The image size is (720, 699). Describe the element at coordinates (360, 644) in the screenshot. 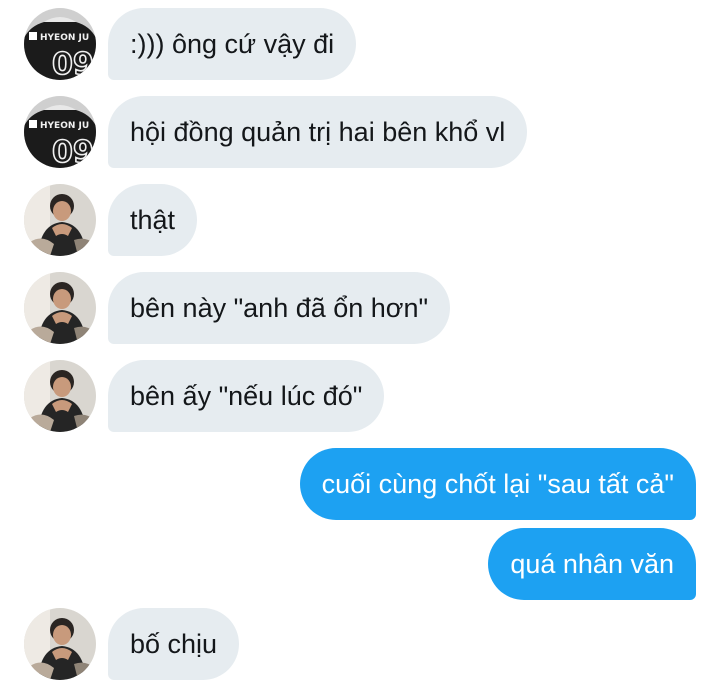

I see `message-row: bố chịu` at that location.